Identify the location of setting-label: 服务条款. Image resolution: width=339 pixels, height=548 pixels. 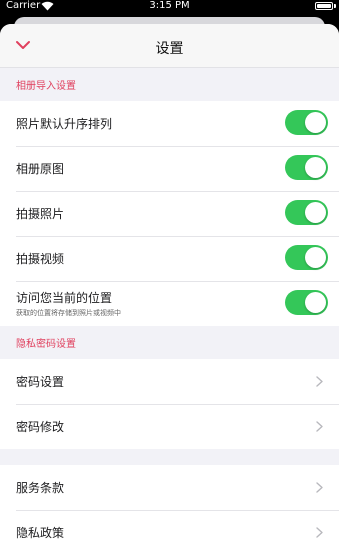
(40, 488).